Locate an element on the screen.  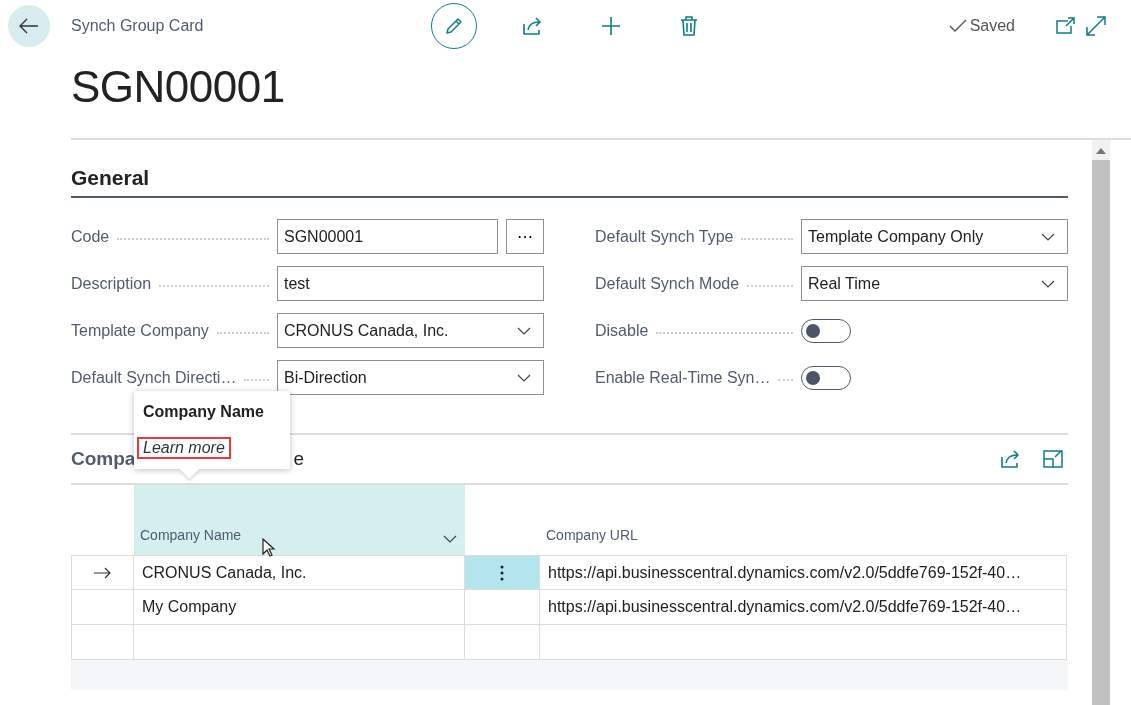
tooltip-title: Company Name is located at coordinates (204, 412).